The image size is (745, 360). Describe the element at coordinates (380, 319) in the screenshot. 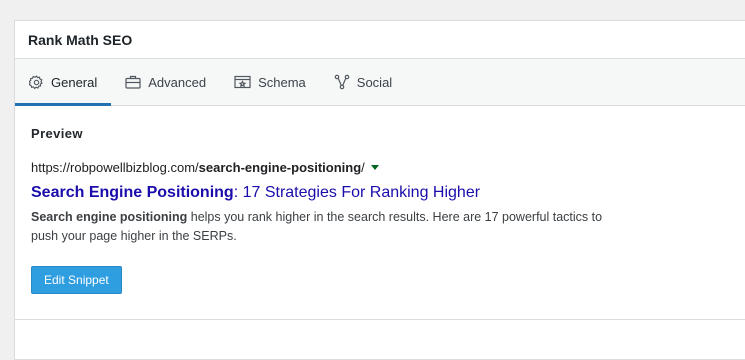

I see `section-divider` at that location.